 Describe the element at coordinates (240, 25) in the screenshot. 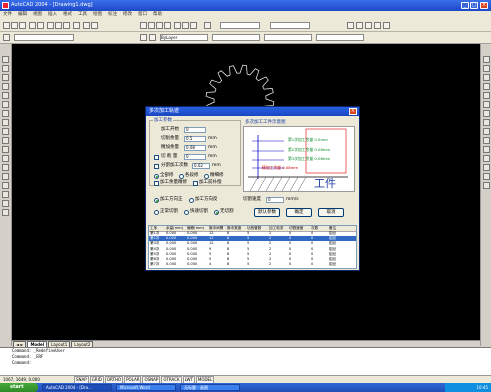

I see `text-style-combo` at that location.